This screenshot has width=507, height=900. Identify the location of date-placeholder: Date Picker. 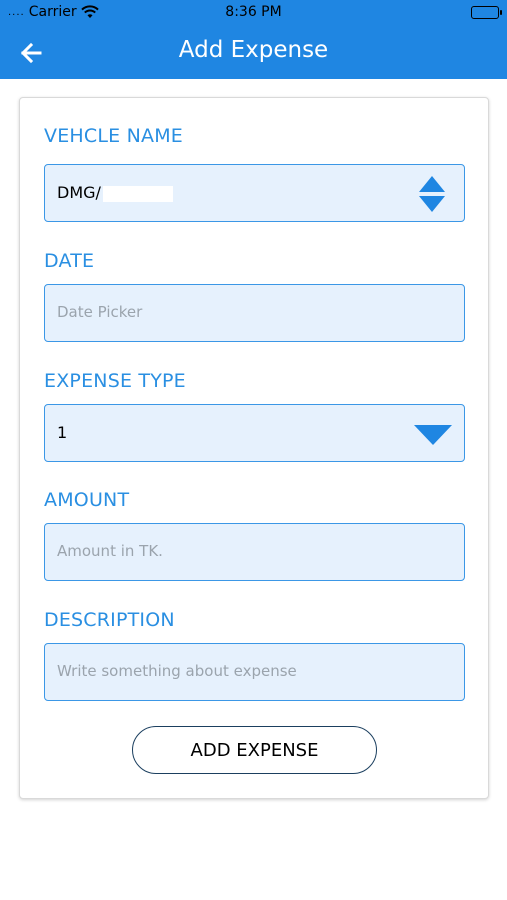
(100, 312).